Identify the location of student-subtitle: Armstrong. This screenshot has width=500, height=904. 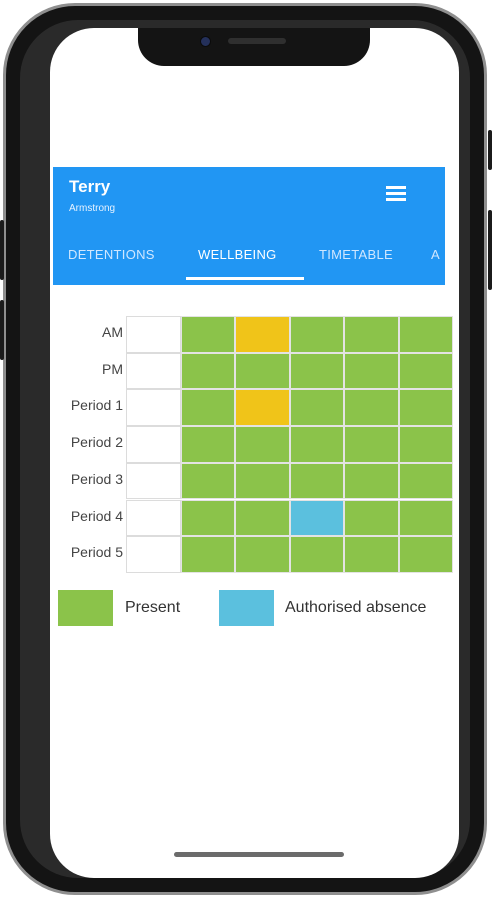
(92, 208).